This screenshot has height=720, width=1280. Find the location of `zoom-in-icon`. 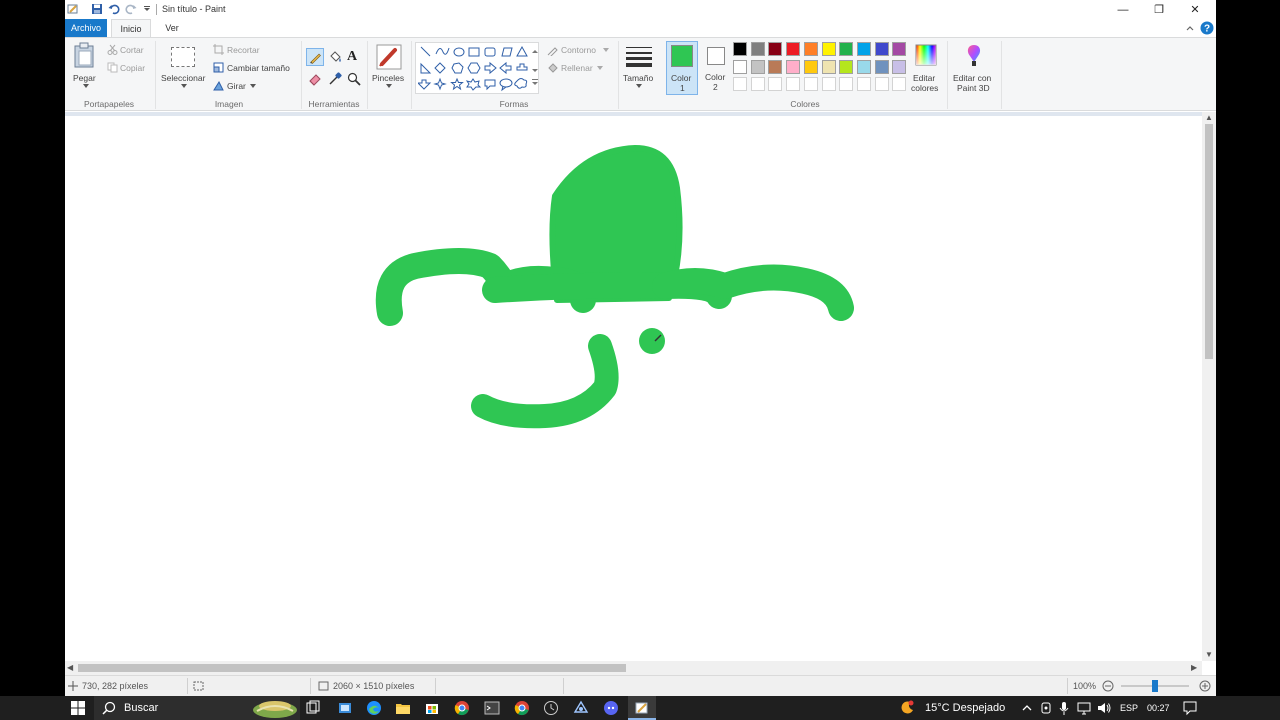

zoom-in-icon is located at coordinates (1205, 686).